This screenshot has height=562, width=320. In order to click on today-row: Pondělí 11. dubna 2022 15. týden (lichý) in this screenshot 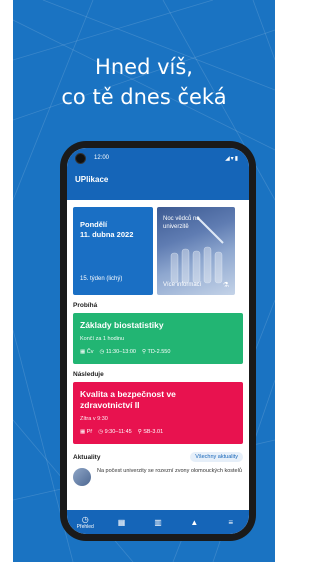, I will do `click(158, 247)`.